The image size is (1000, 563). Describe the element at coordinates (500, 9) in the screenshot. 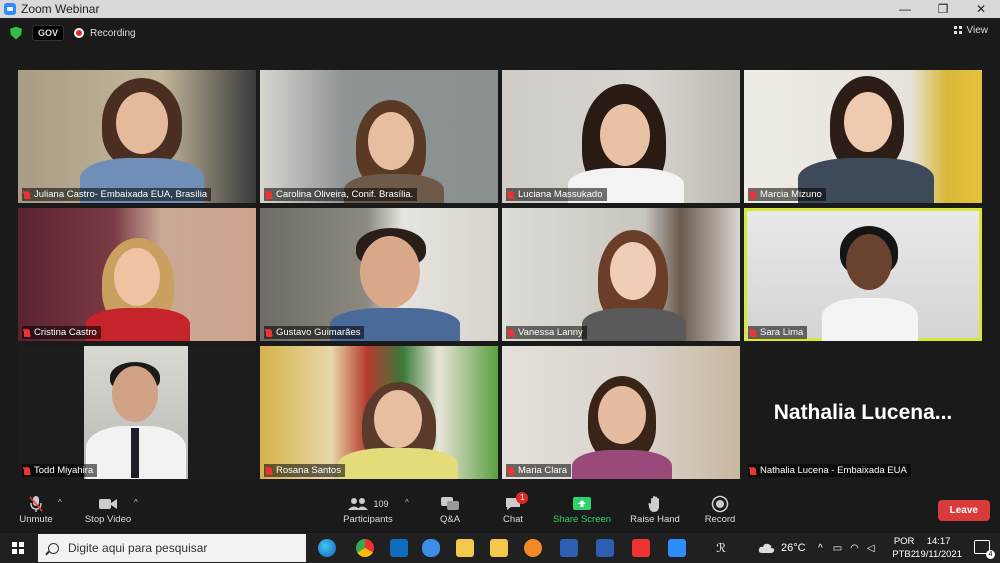

I see `window-title-bar: Zoom Webinar — ❐ ✕` at that location.